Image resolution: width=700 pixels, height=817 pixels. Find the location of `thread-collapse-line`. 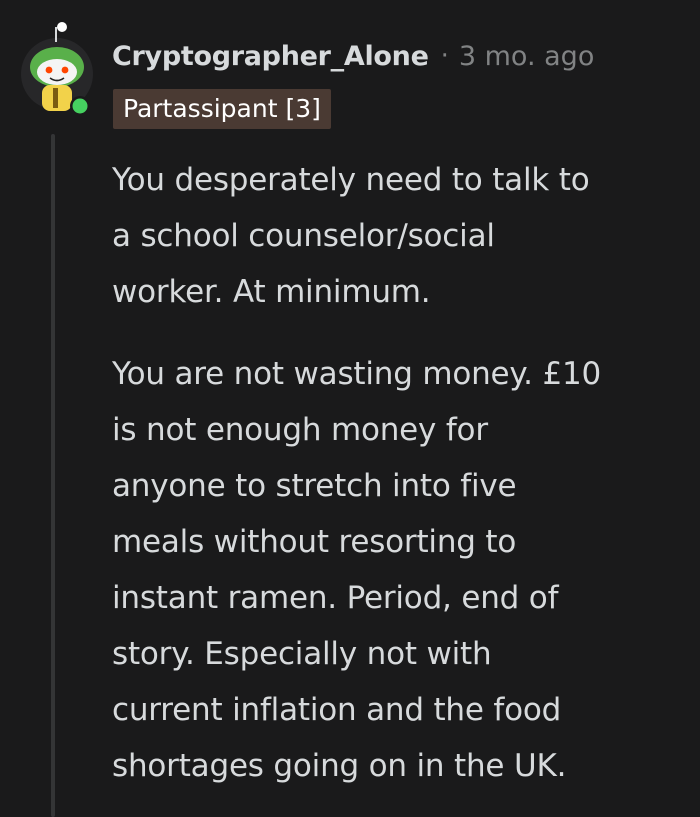

thread-collapse-line is located at coordinates (53, 475).